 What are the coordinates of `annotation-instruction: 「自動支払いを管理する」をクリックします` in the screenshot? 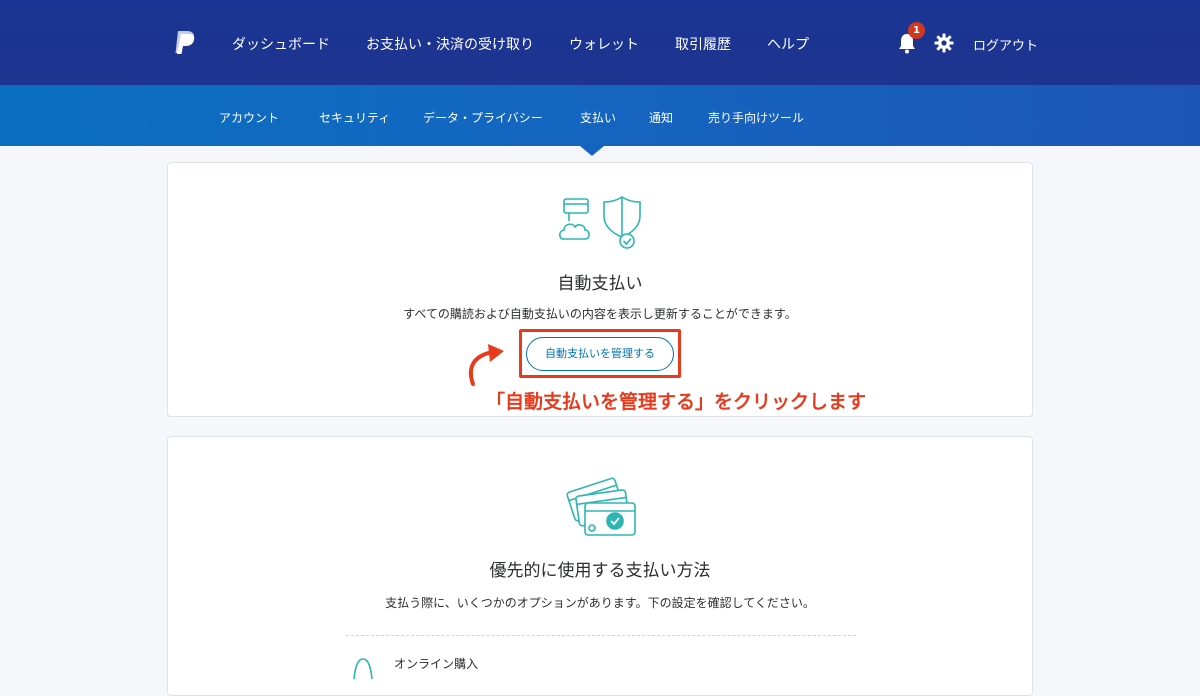 It's located at (676, 402).